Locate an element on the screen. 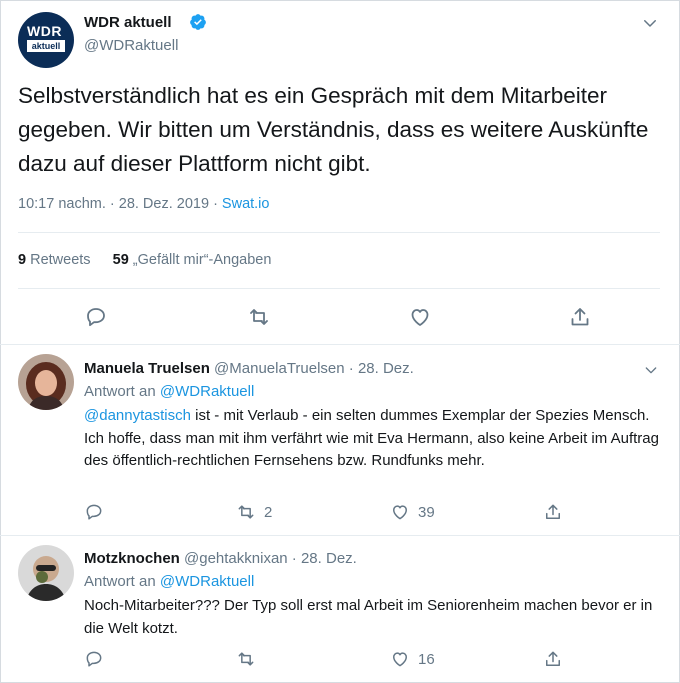 This screenshot has height=683, width=680. retweet-action: 2 is located at coordinates (254, 512).